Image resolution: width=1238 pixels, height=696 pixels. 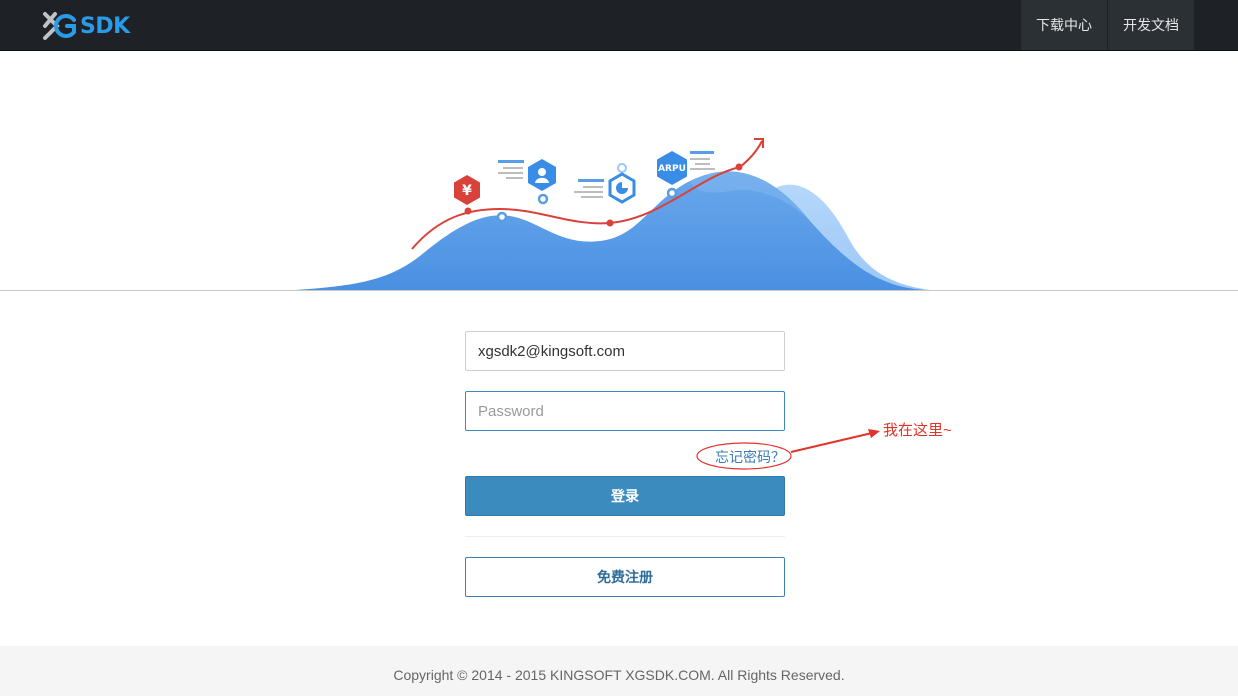 What do you see at coordinates (619, 25) in the screenshot?
I see `top-navbar: SDK 下载中心 开发文档` at bounding box center [619, 25].